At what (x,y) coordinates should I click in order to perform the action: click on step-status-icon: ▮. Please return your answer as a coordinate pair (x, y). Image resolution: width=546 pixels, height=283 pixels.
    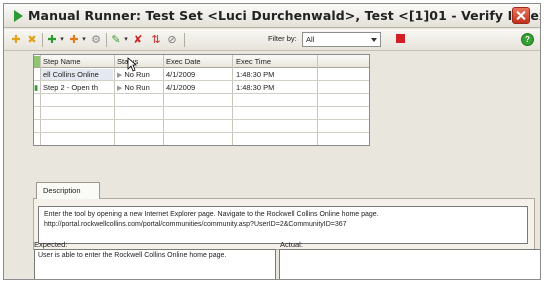
    Looking at the image, I should click on (36, 87).